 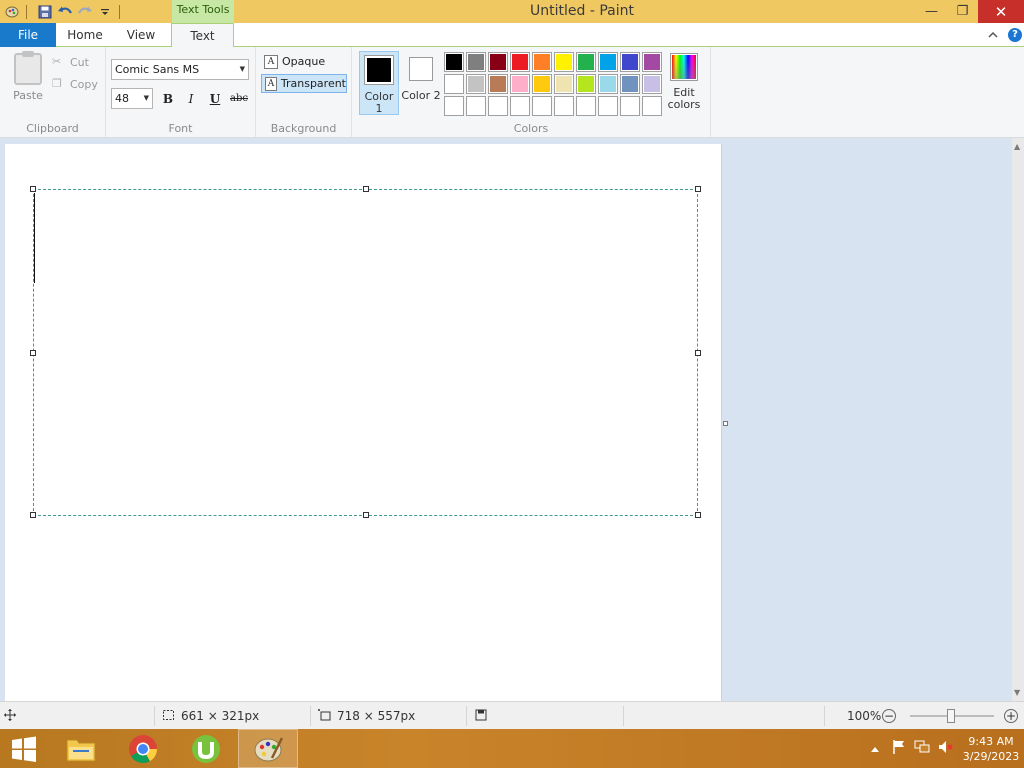 What do you see at coordinates (81, 748) in the screenshot?
I see `taskbar-file-explorer` at bounding box center [81, 748].